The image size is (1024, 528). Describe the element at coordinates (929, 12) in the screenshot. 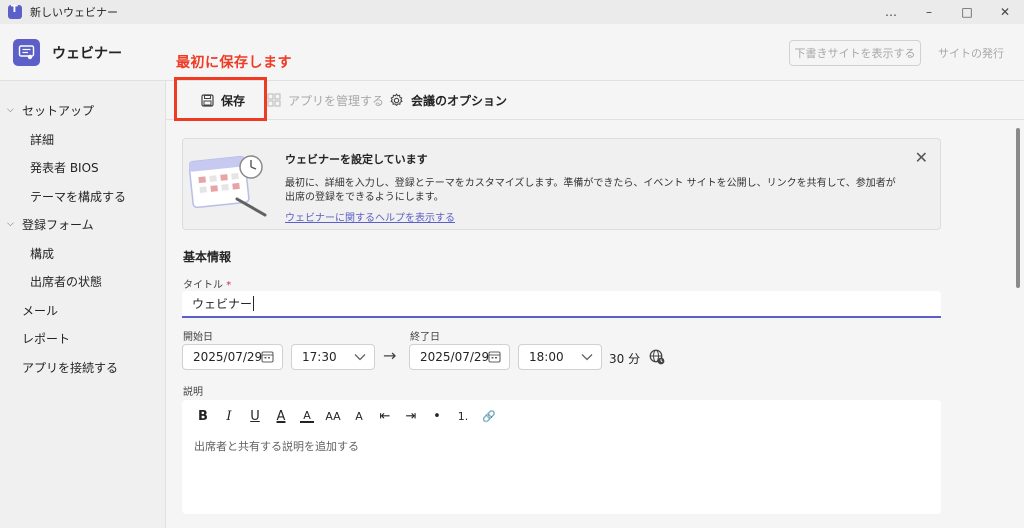

I see `minimize-icon: –` at that location.